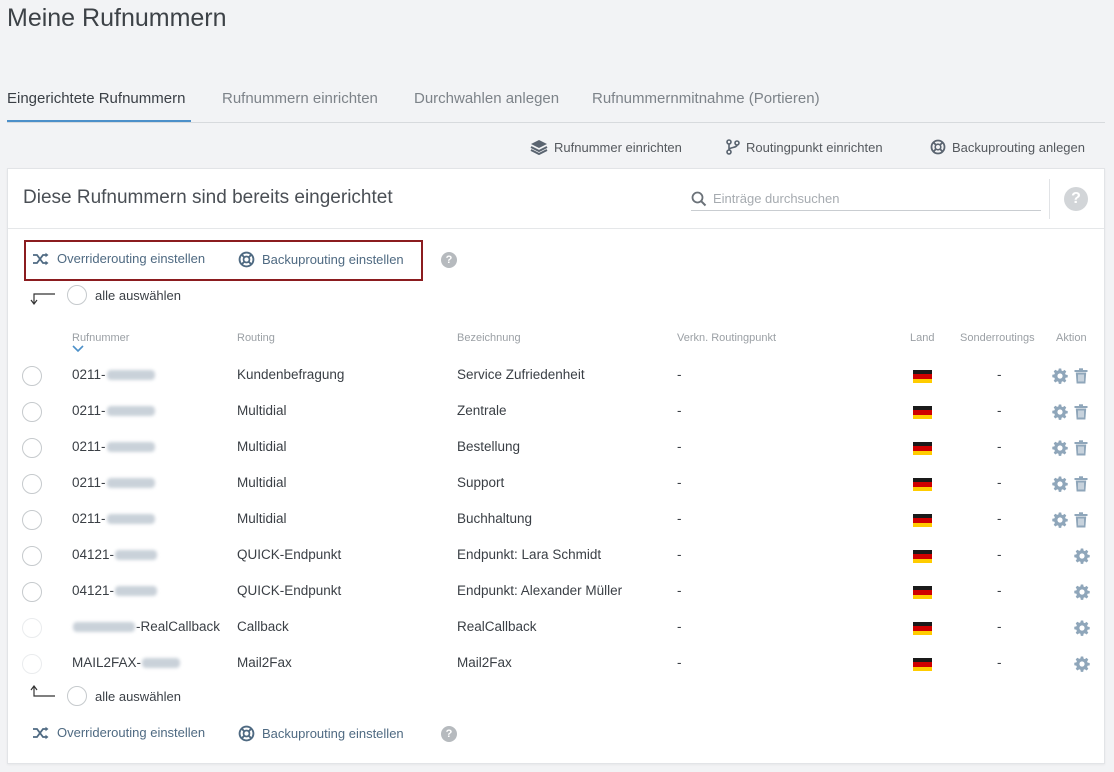 The height and width of the screenshot is (772, 1114). What do you see at coordinates (93, 590) in the screenshot?
I see `number-prefix: 04121-` at bounding box center [93, 590].